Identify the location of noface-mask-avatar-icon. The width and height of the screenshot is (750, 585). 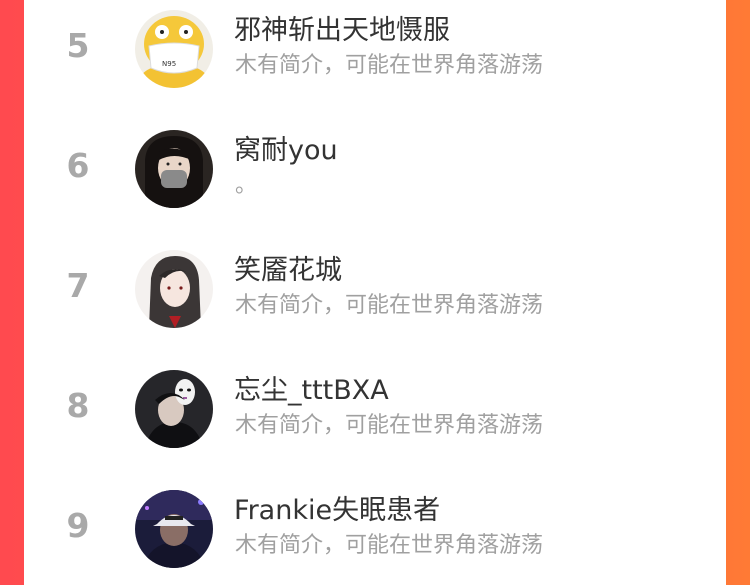
(174, 409).